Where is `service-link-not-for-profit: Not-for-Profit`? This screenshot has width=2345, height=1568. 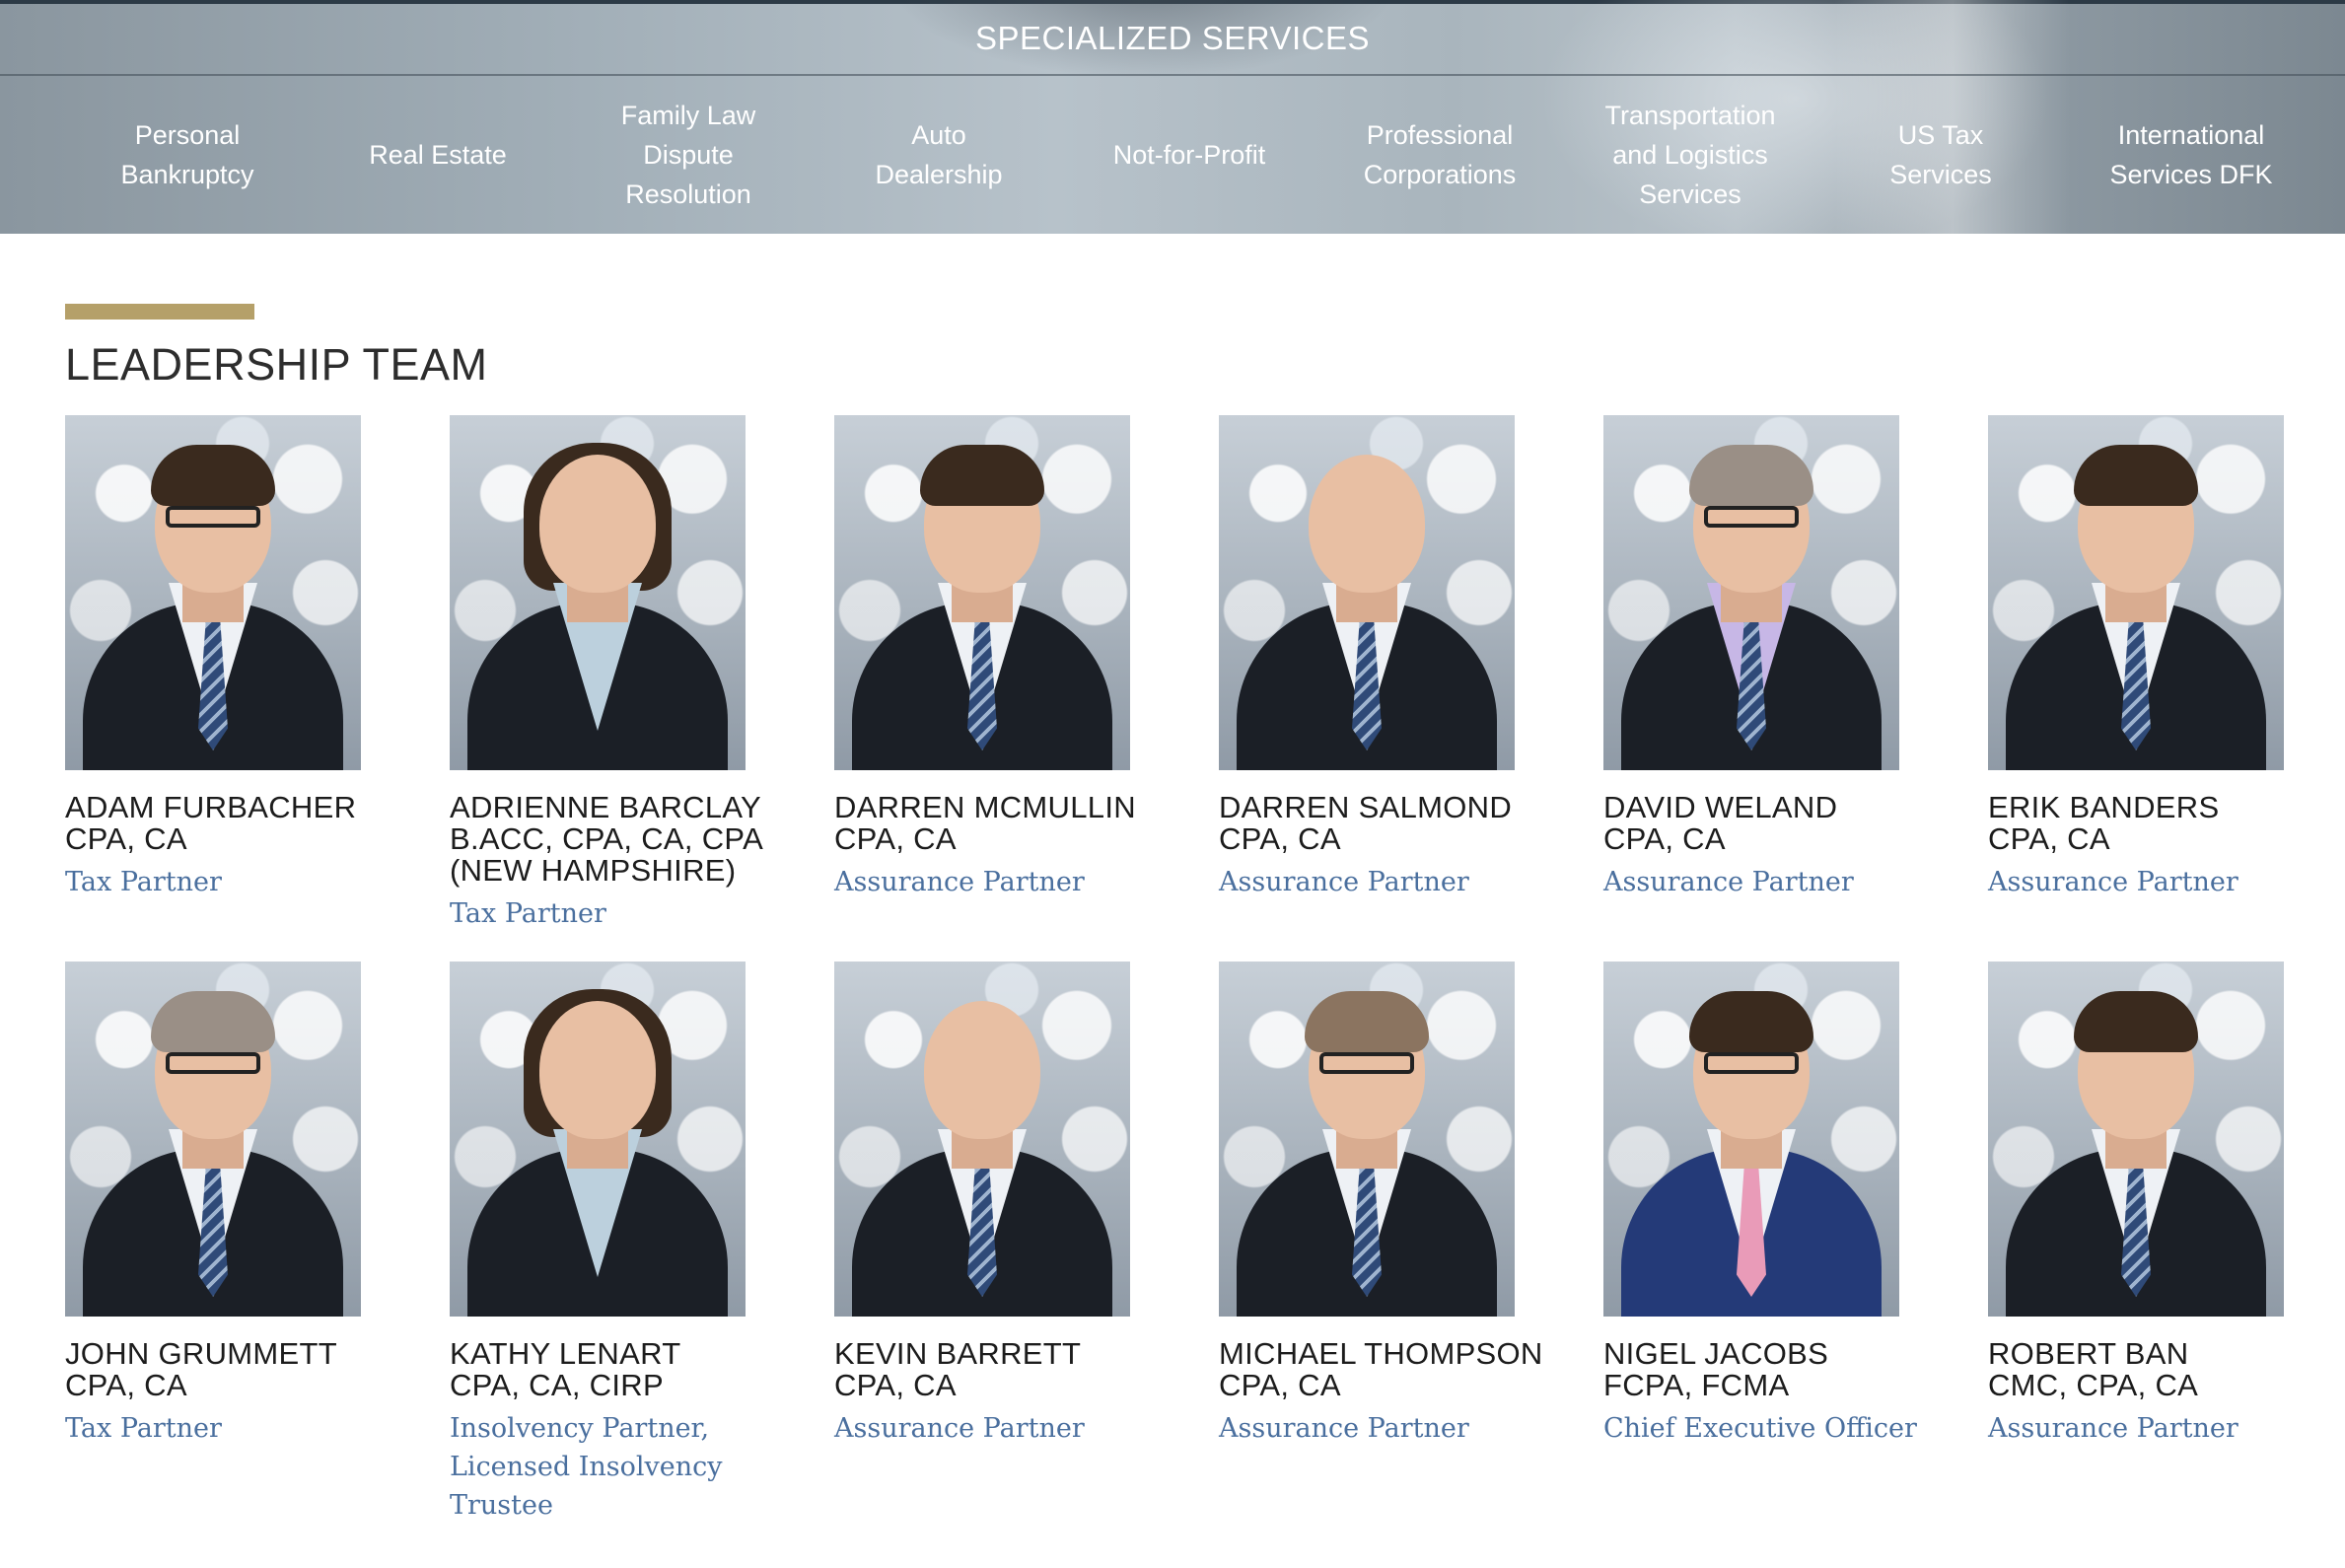 service-link-not-for-profit: Not-for-Profit is located at coordinates (1189, 155).